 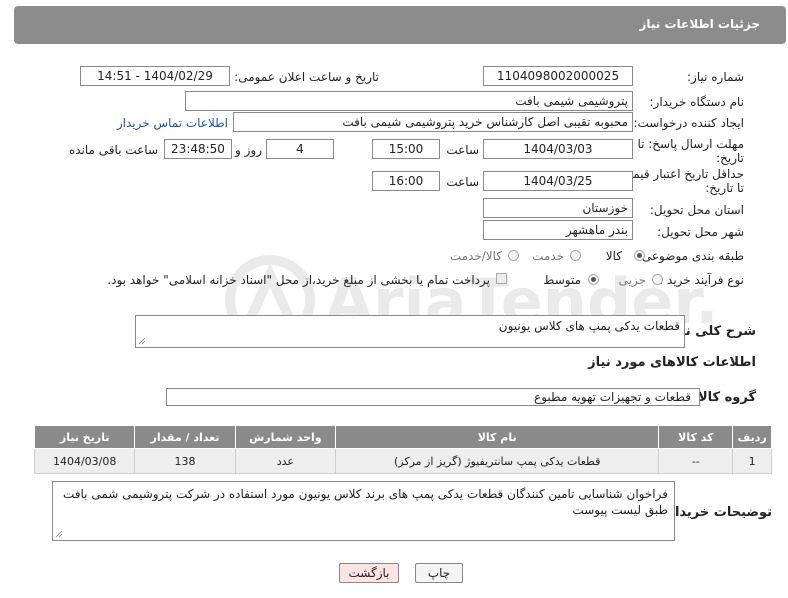 I want to click on goods-section-title: اطلاعات کالاهای مورد نیاز, so click(x=672, y=362).